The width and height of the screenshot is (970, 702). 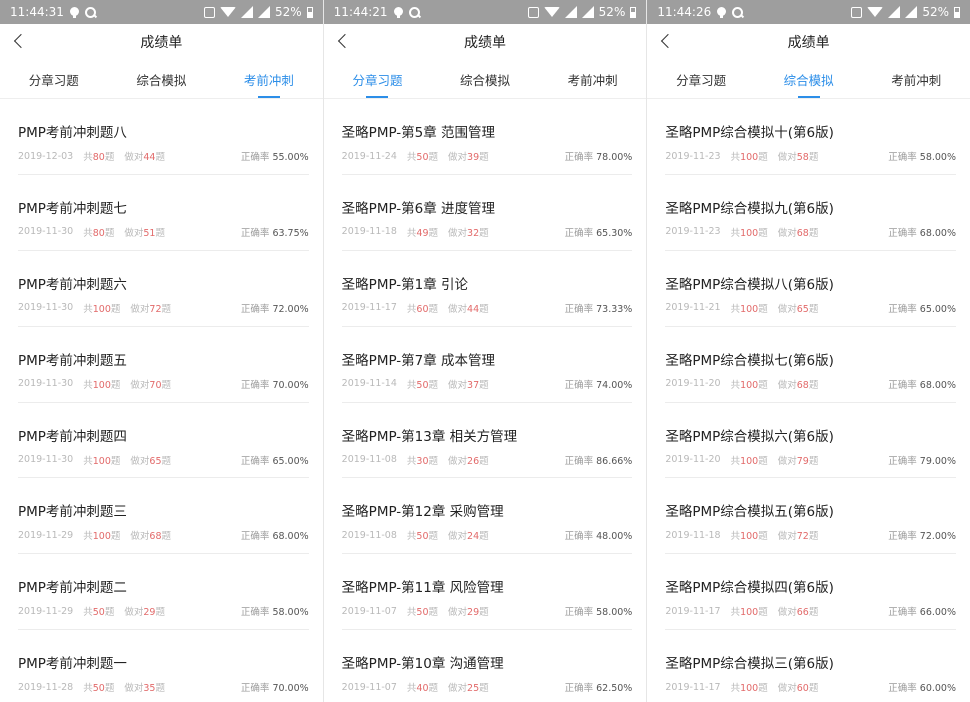 I want to click on total-count: 30, so click(x=422, y=461).